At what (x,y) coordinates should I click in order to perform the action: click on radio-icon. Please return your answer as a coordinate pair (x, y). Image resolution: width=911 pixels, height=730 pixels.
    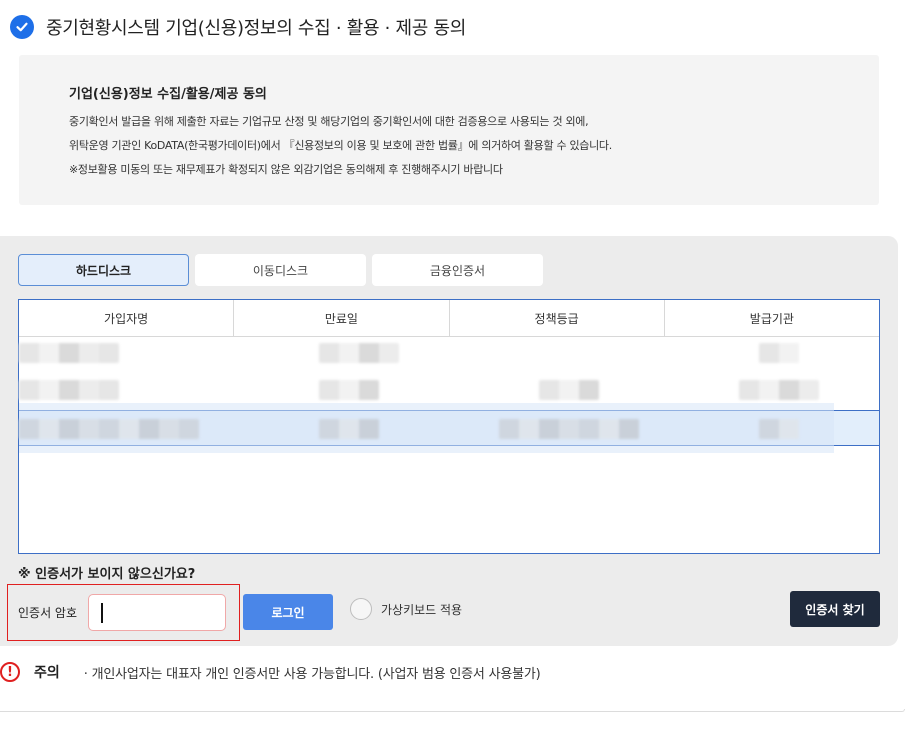
    Looking at the image, I should click on (361, 609).